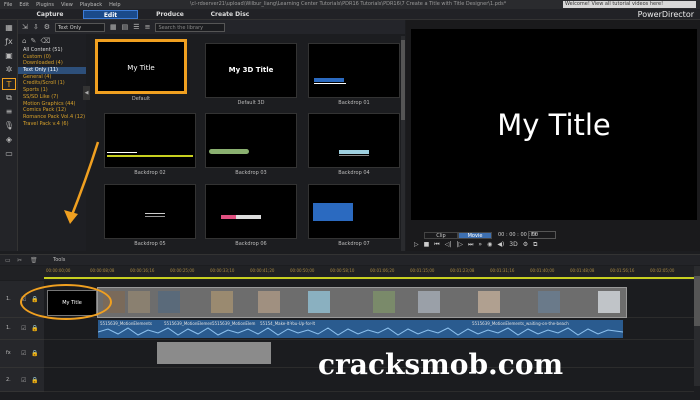  I want to click on fast-forward-icon: », so click(480, 245).